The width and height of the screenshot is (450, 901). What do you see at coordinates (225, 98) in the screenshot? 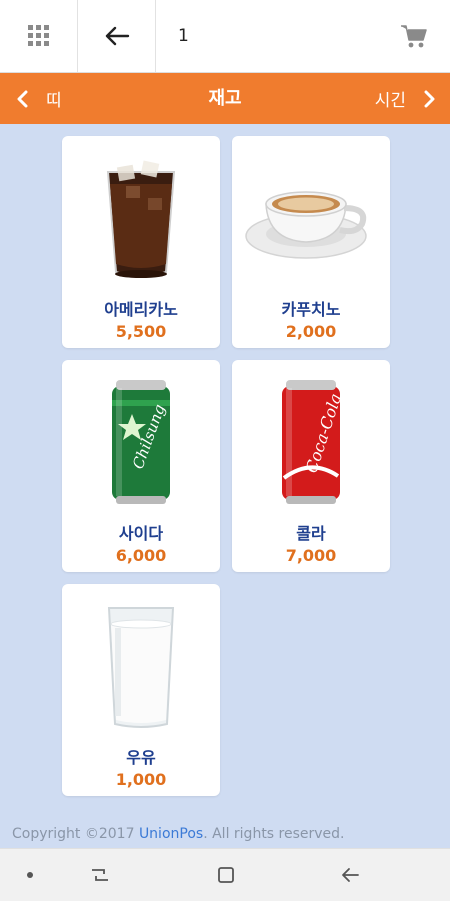
I see `category-bar: 띠 재고 시긴` at bounding box center [225, 98].